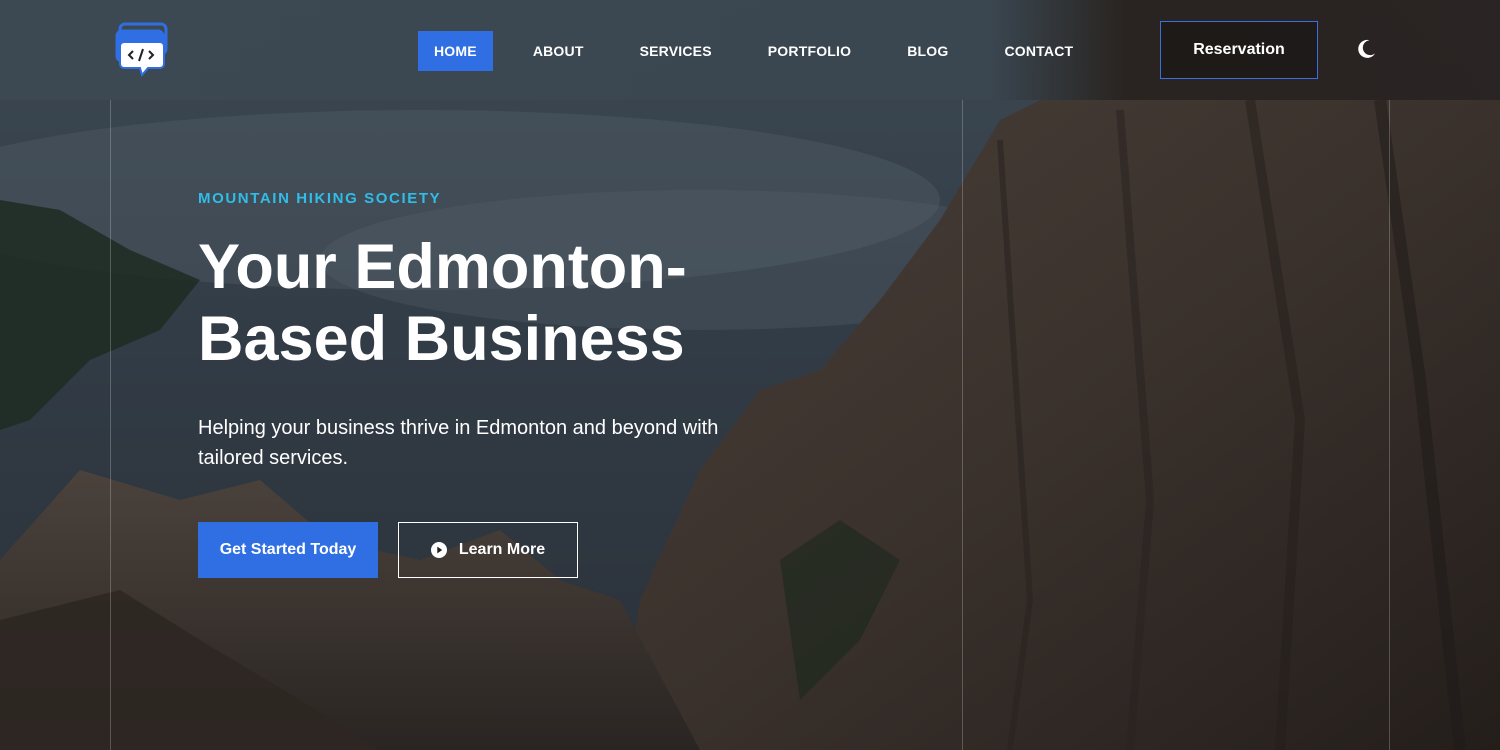  Describe the element at coordinates (388, 550) in the screenshot. I see `hero-cta-group: Get Started Today Learn More` at that location.